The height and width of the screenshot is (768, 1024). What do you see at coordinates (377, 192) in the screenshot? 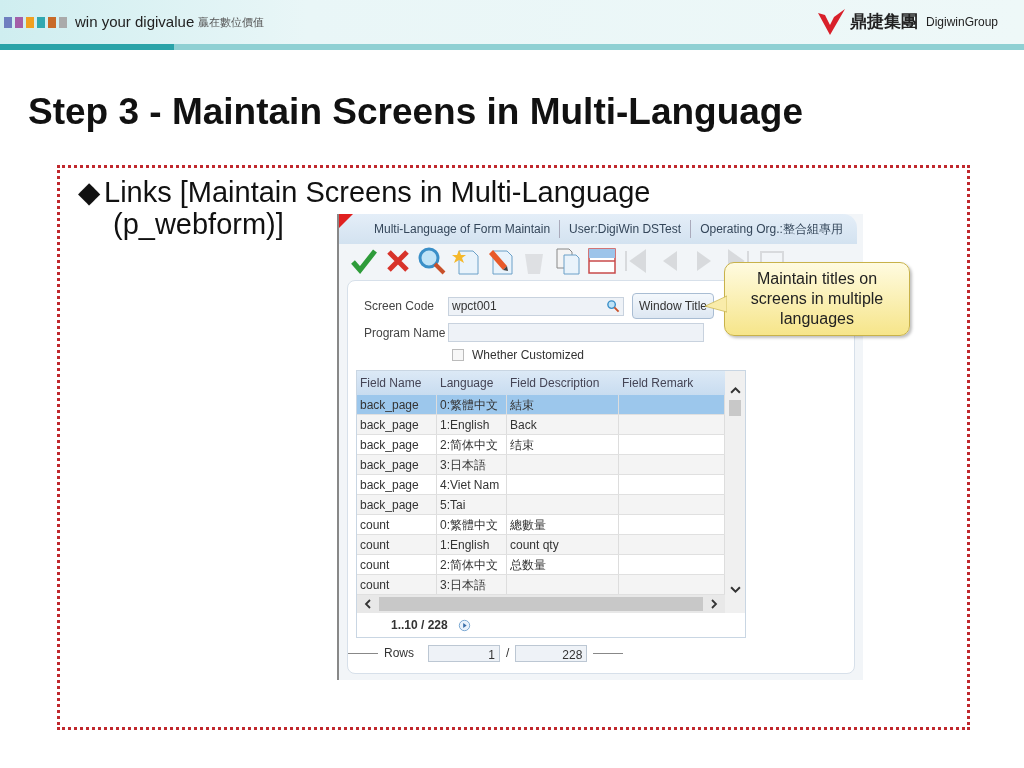
I see `bullet-text: Links [Maintain Screens in Multi-Language` at bounding box center [377, 192].